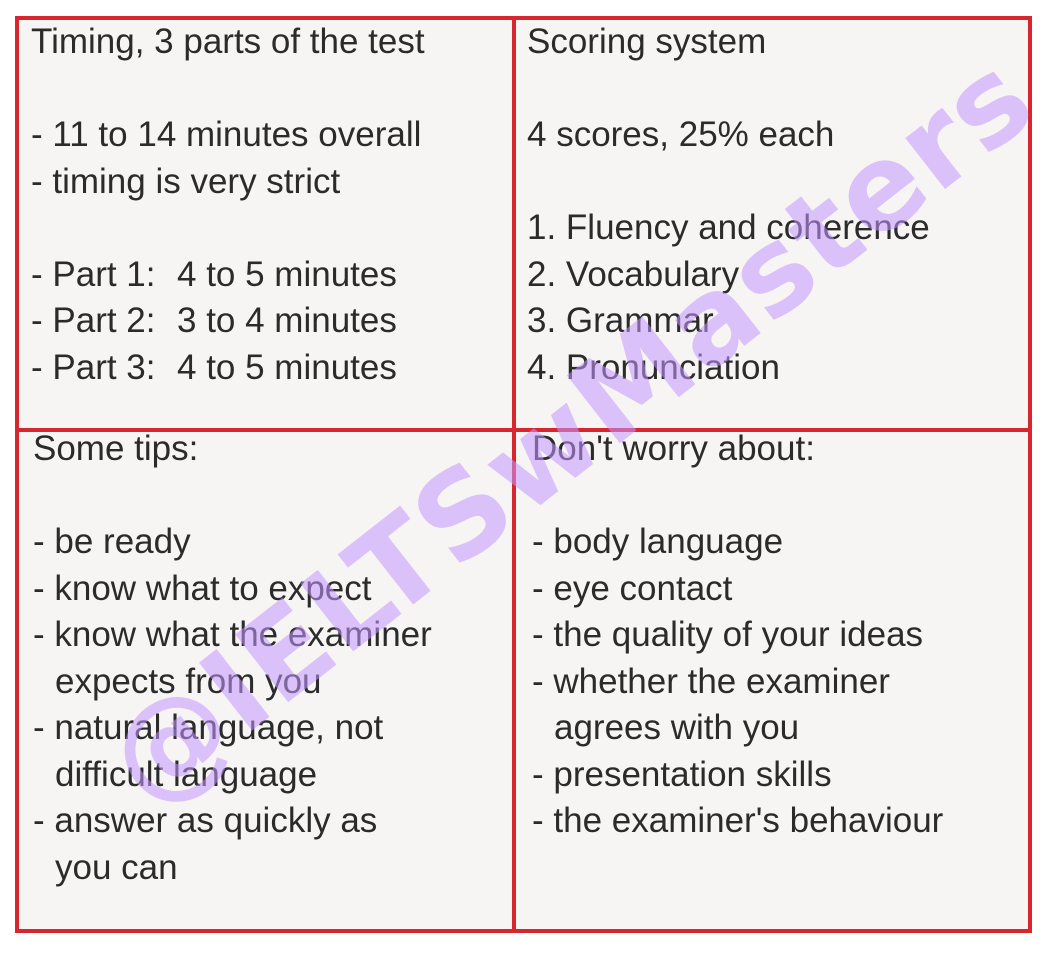 This screenshot has width=1048, height=953. Describe the element at coordinates (205, 820) in the screenshot. I see `tip-item: - answer as quickly as` at that location.